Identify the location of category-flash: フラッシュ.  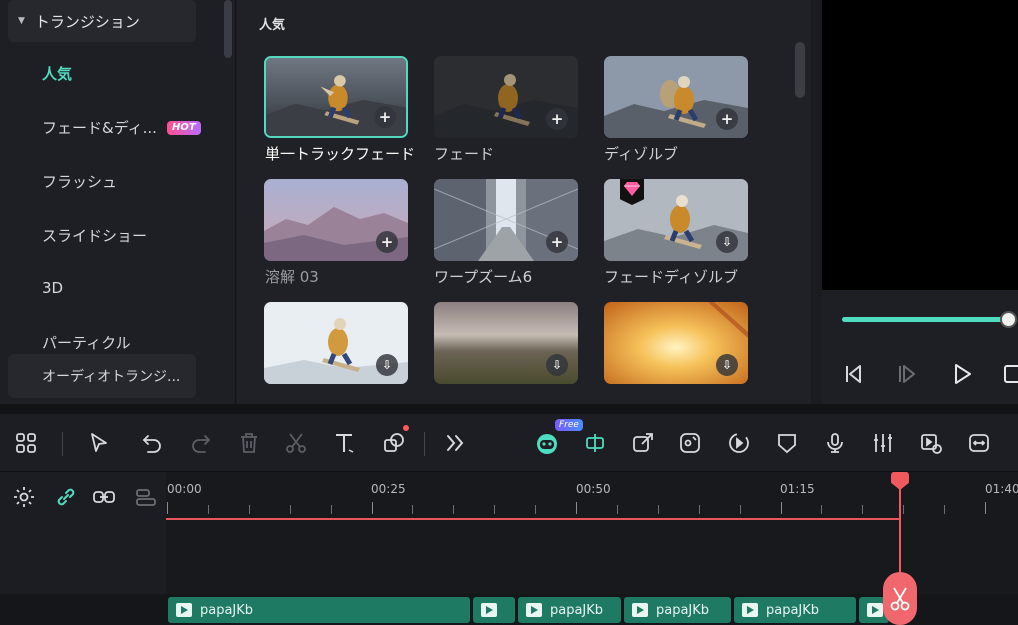
(79, 181).